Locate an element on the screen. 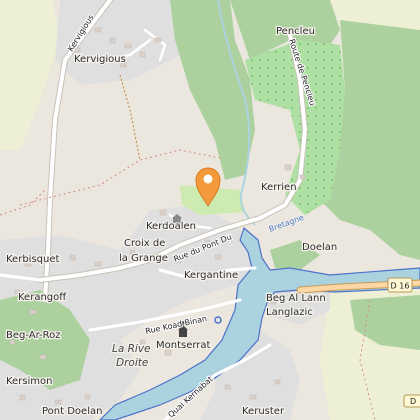 The width and height of the screenshot is (420, 420). place-label-pont-doelan: Pont Doelan is located at coordinates (72, 411).